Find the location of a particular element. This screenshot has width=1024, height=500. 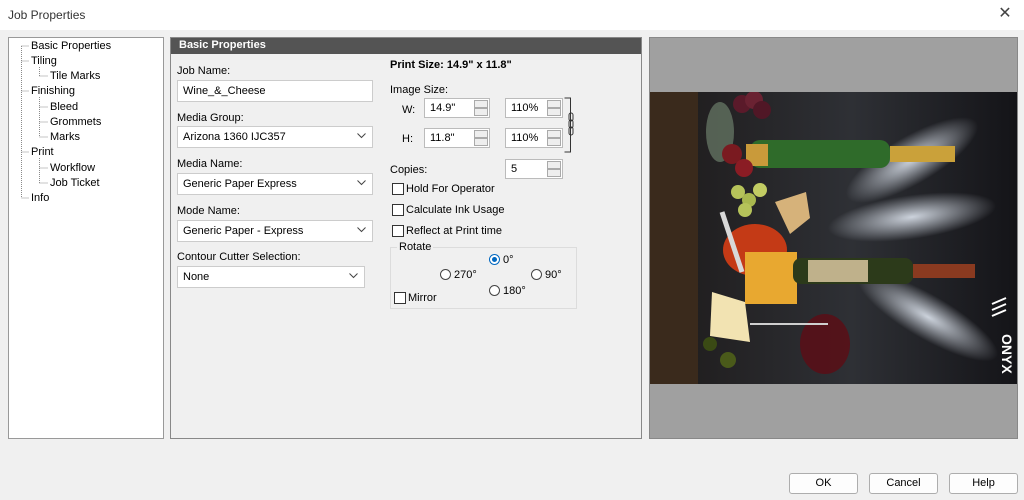

width-spinbox: 14.9" is located at coordinates (457, 108).